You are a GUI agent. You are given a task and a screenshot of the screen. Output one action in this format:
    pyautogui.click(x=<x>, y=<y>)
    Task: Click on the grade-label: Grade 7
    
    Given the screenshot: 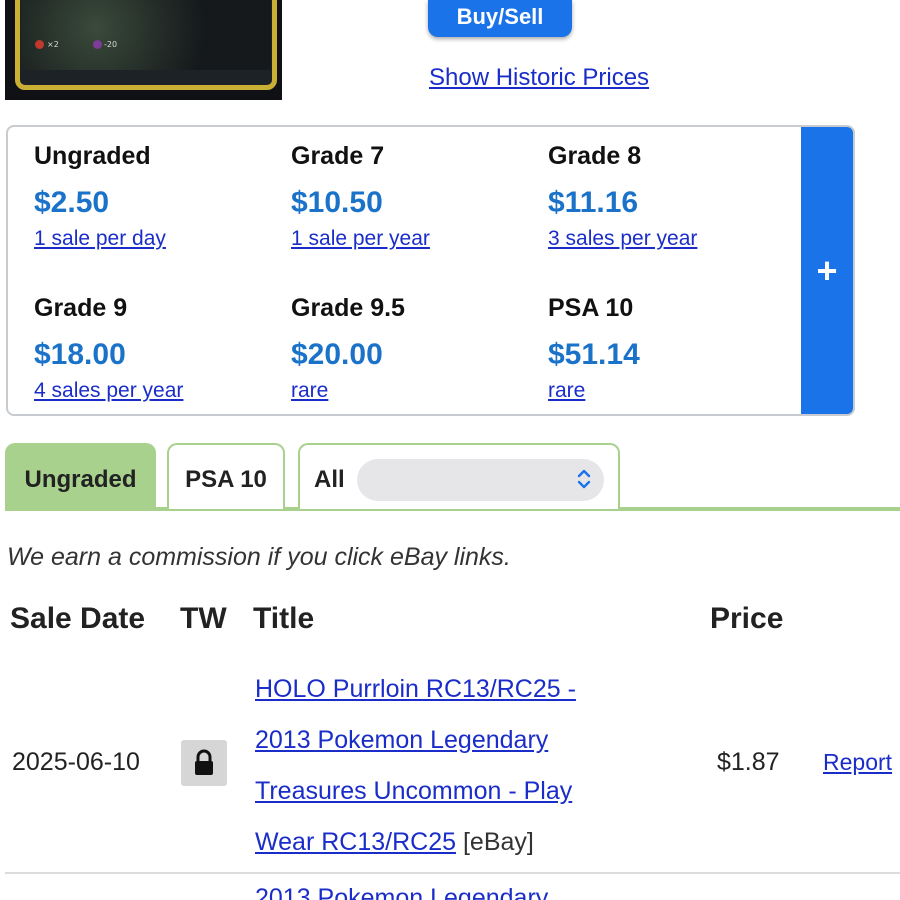 What is the action you would take?
    pyautogui.click(x=338, y=156)
    